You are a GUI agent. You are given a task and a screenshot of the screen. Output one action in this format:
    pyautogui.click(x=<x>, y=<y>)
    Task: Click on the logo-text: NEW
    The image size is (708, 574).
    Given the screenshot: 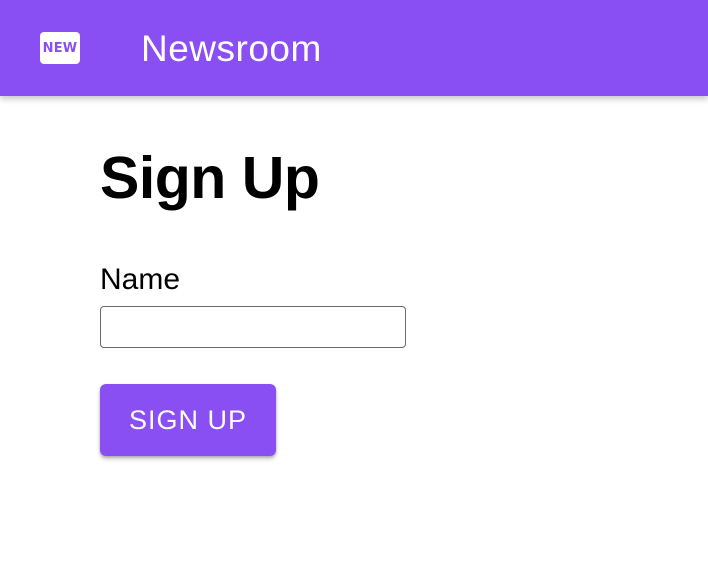 What is the action you would take?
    pyautogui.click(x=60, y=48)
    